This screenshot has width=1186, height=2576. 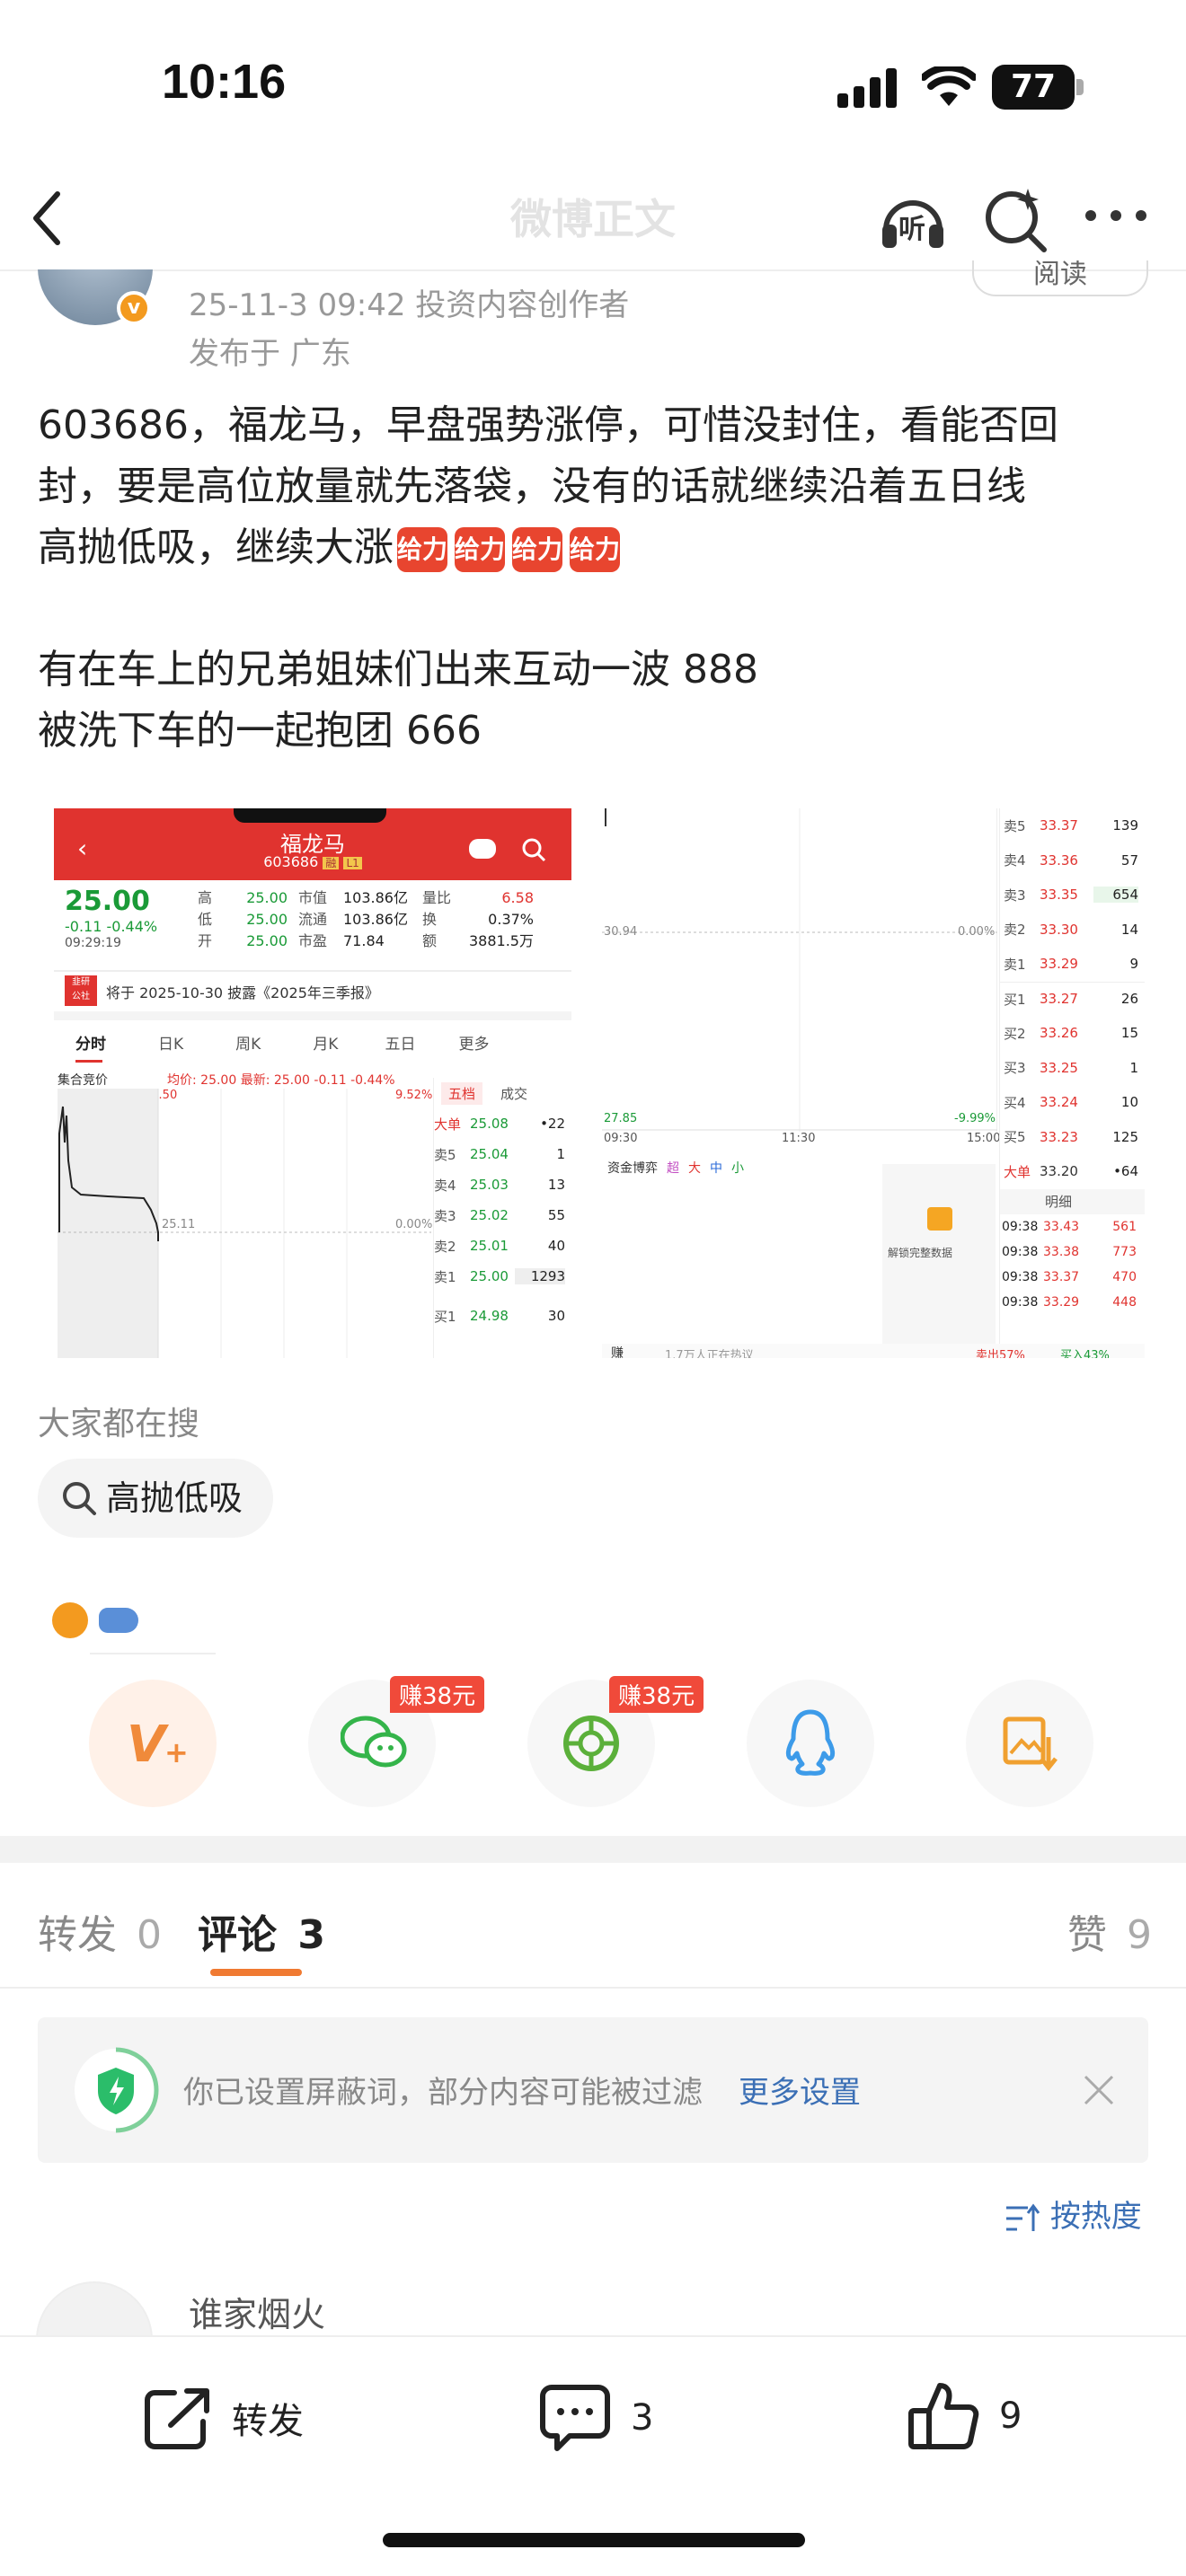 I want to click on wifi-icon, so click(x=949, y=86).